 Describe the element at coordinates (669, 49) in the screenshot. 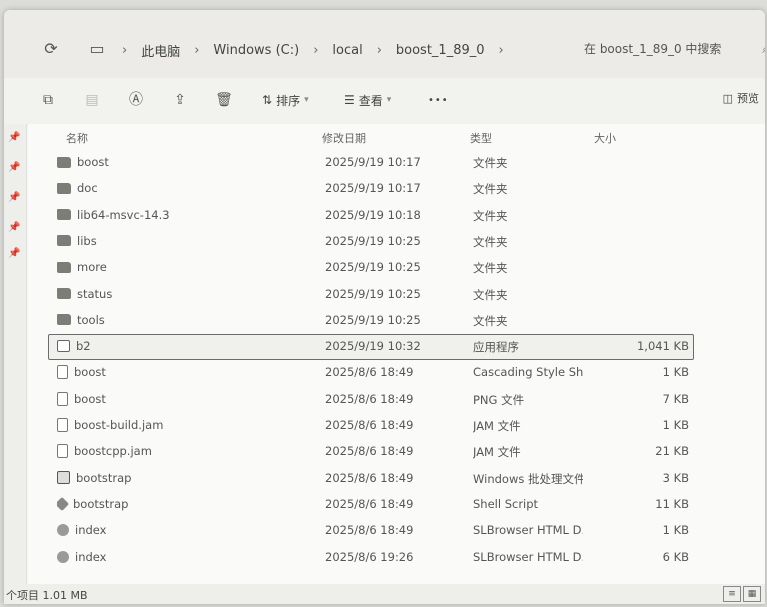

I see `search-input: 在 boost_1_89_0 中搜索 ⌕` at that location.